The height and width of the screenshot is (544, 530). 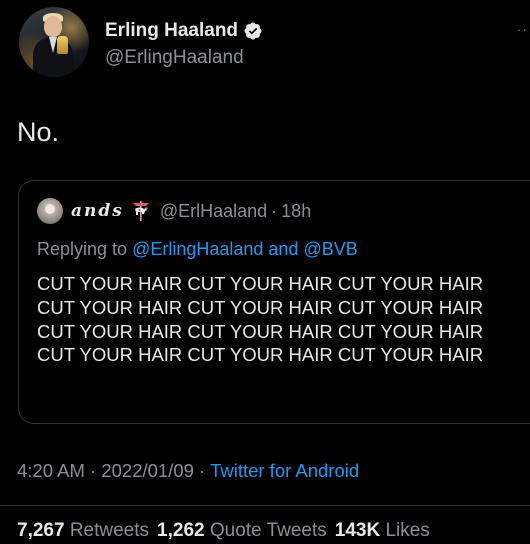 I want to click on mention-erlinghaaland-link: @ErlingHaaland, so click(x=197, y=249).